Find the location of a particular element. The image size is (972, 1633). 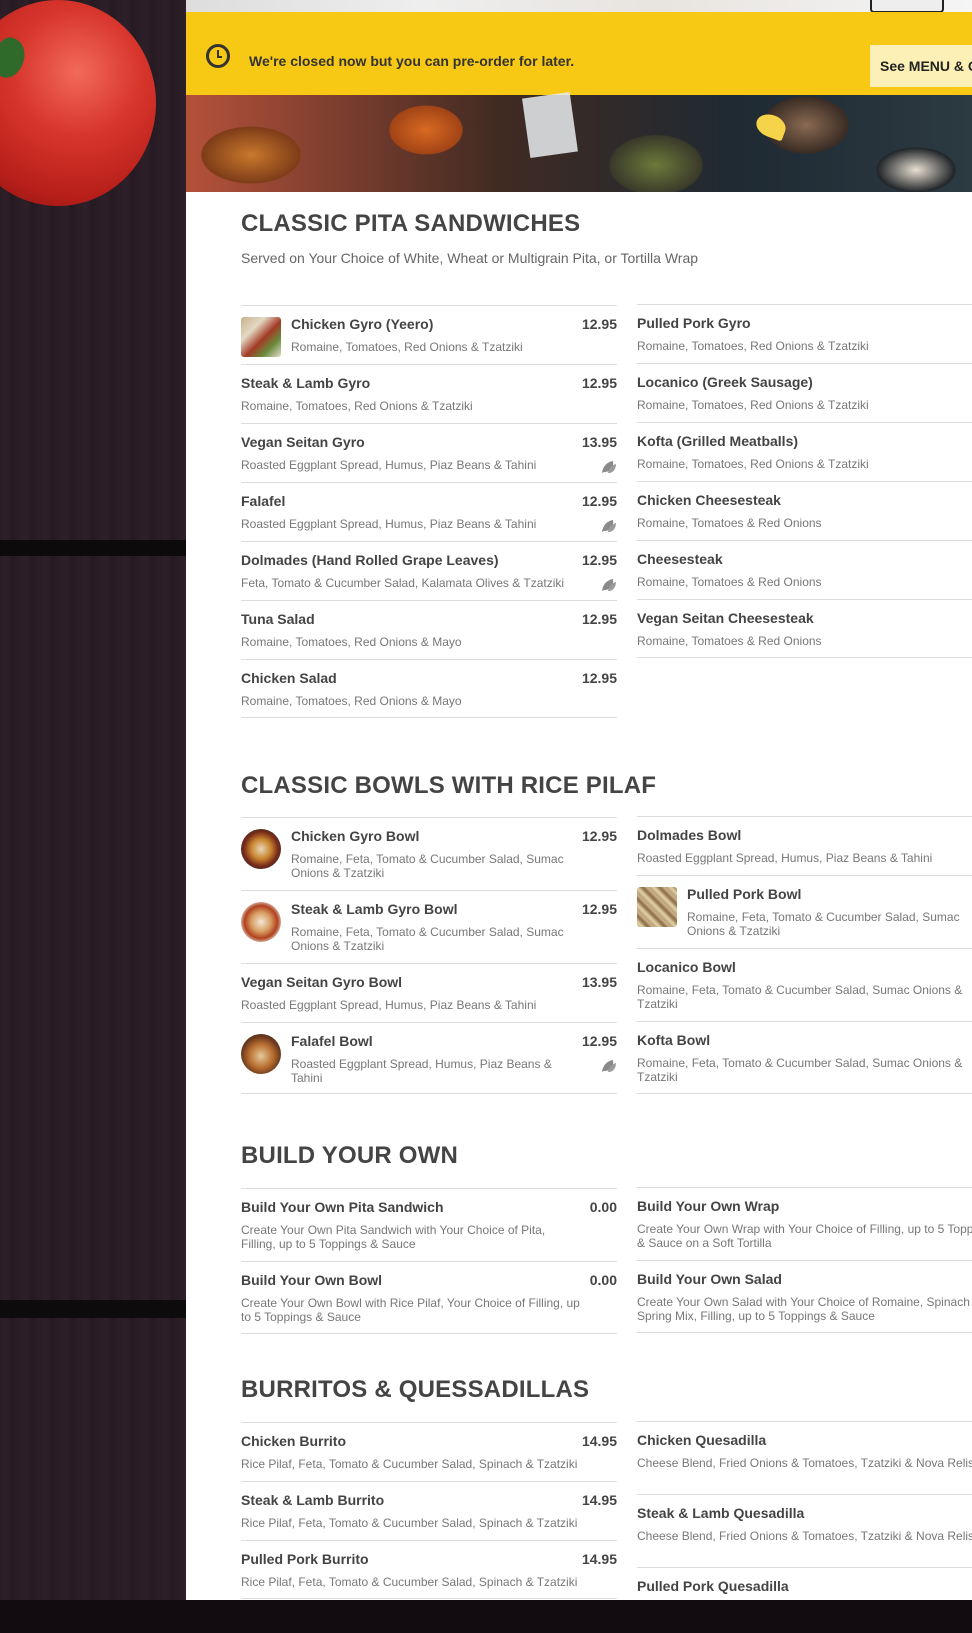

item-name: Kofta Bowl is located at coordinates (674, 1040).